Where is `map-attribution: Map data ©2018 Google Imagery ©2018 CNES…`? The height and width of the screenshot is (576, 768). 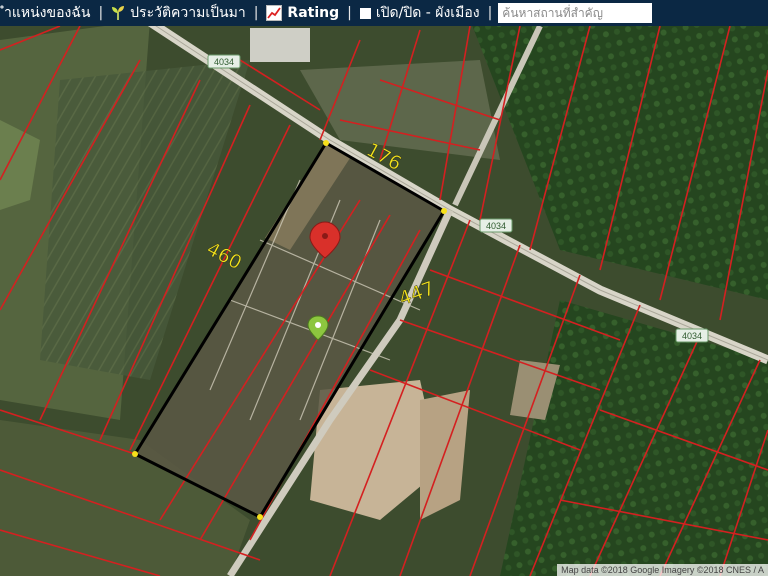
map-attribution: Map data ©2018 Google Imagery ©2018 CNES… is located at coordinates (662, 570).